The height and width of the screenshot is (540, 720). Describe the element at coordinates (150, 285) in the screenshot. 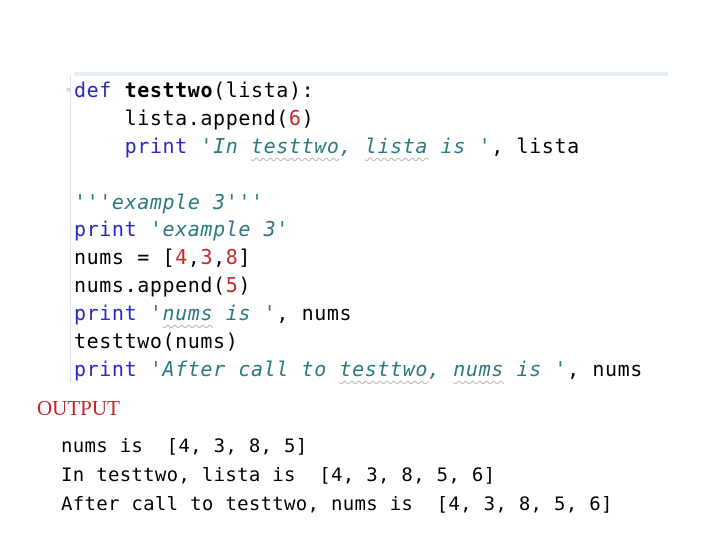

I see `code-text: nums.append(` at that location.